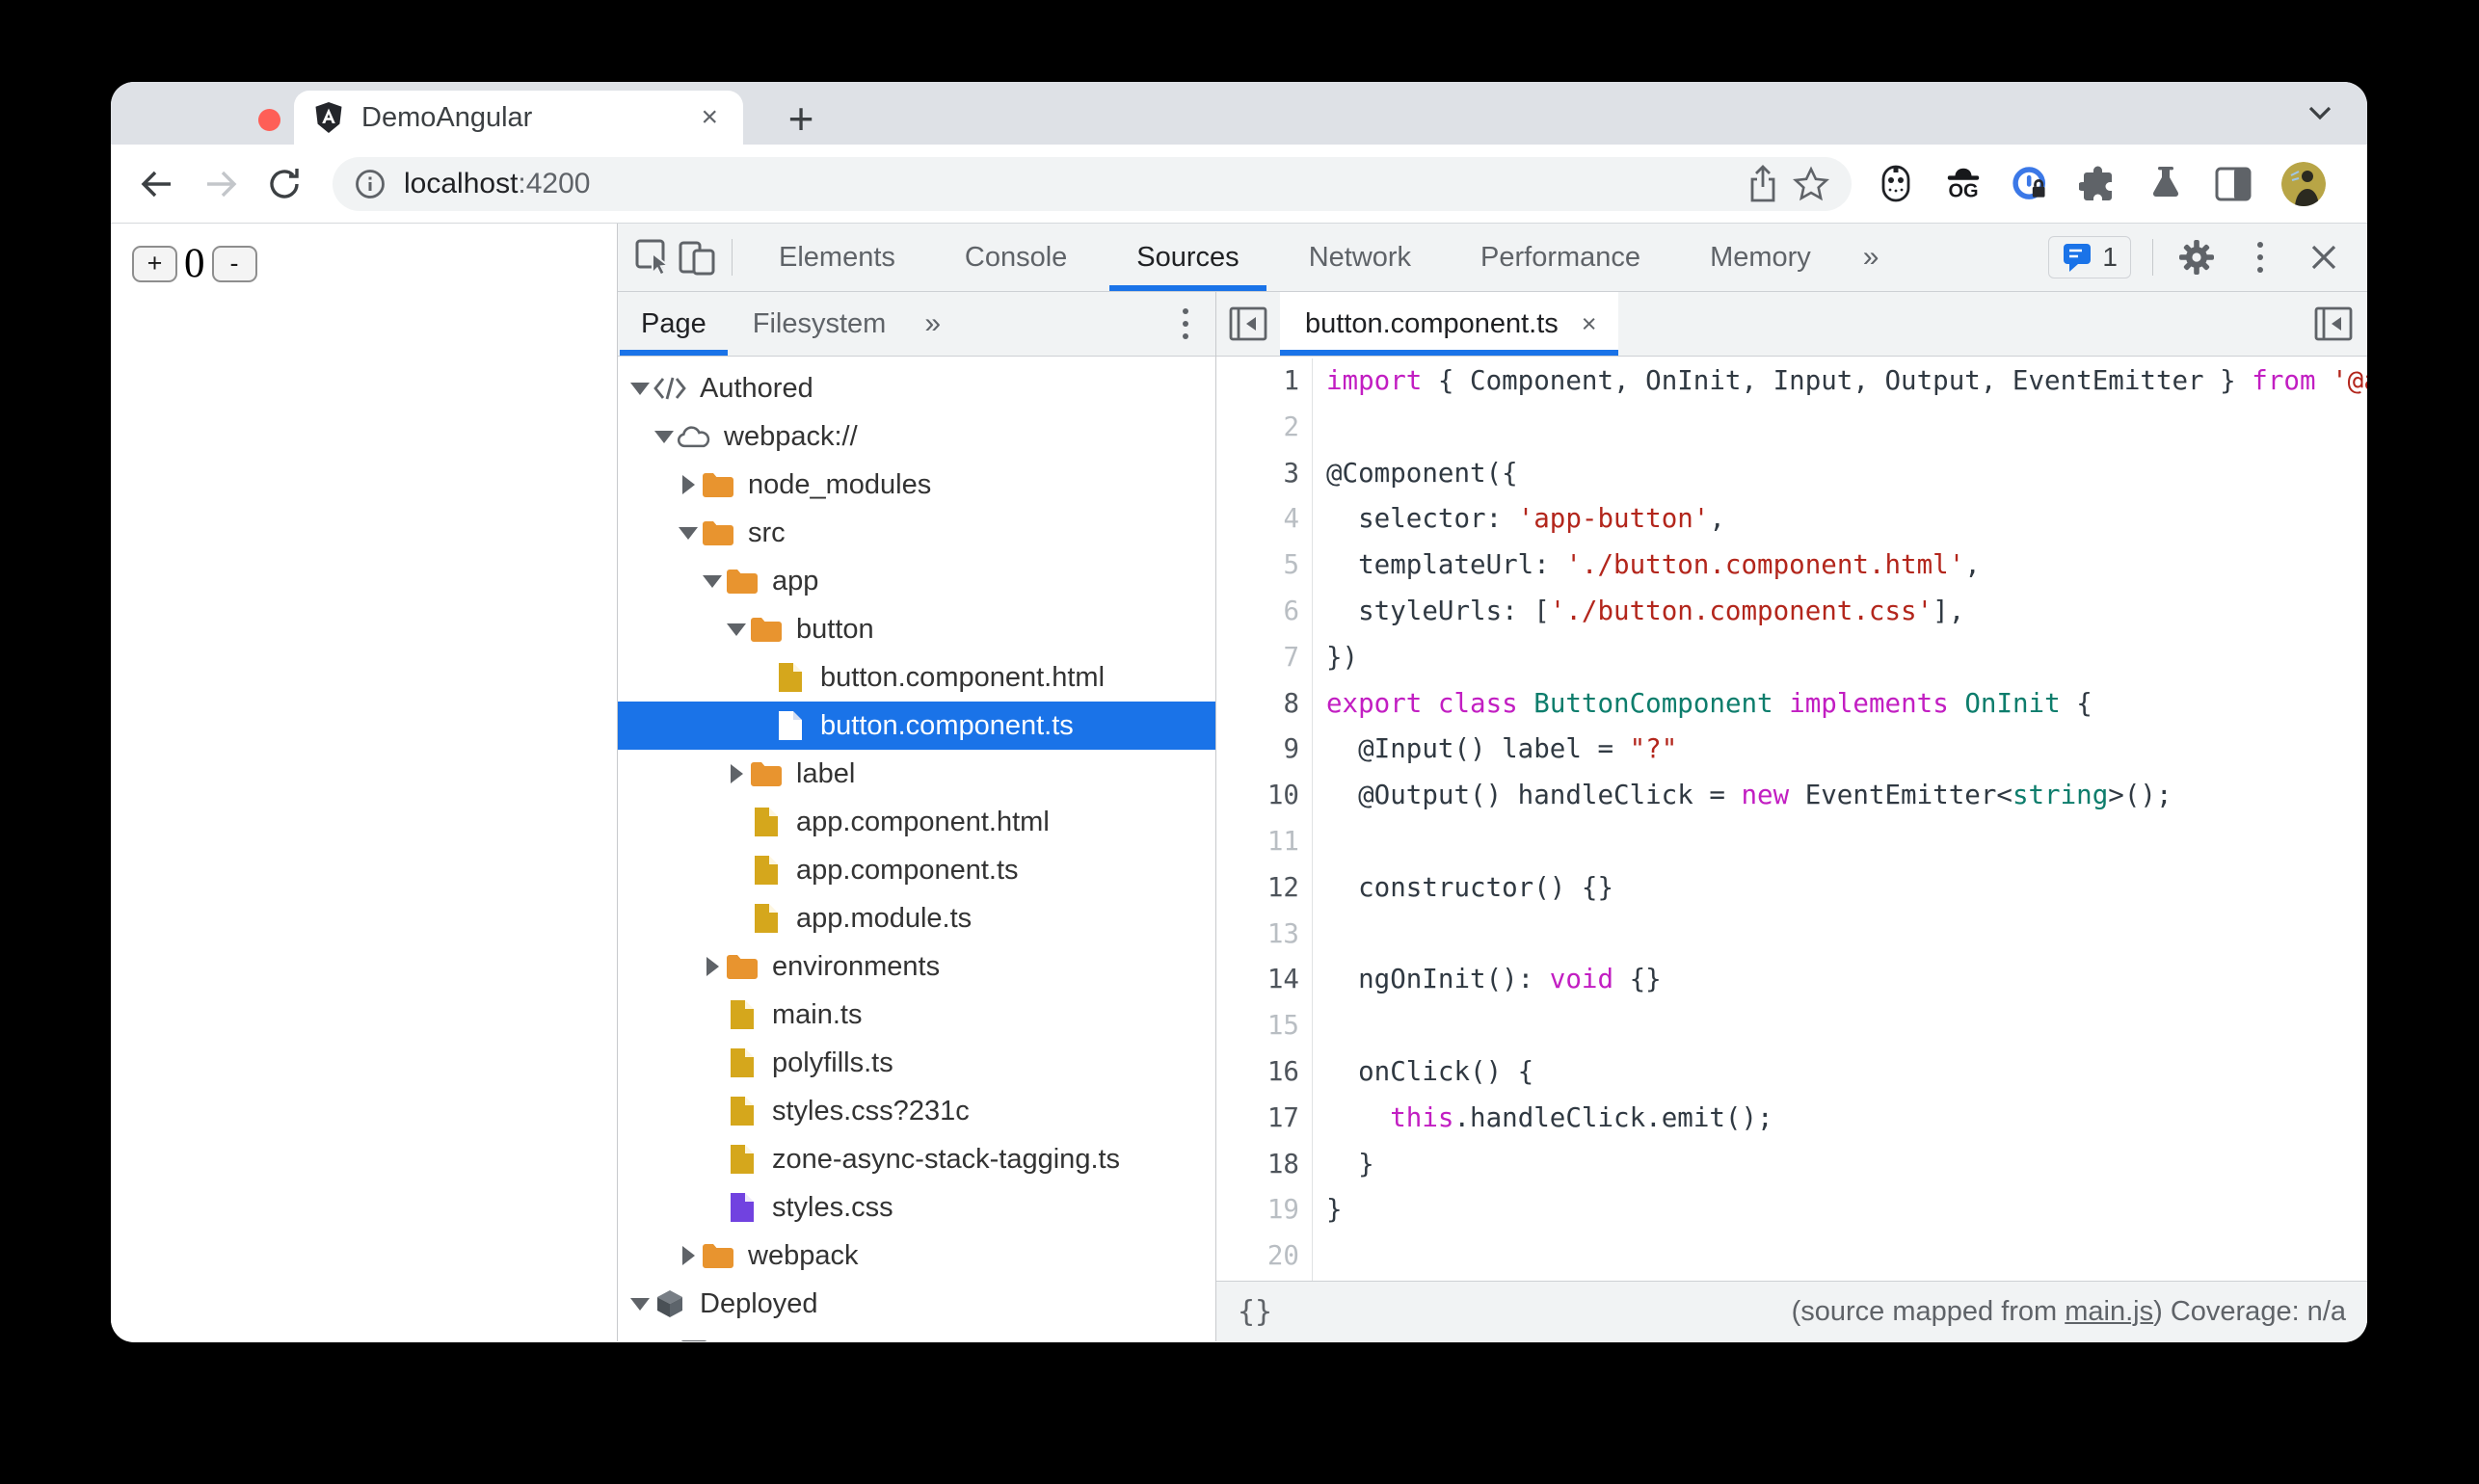 The width and height of the screenshot is (2479, 1484). Describe the element at coordinates (2089, 257) in the screenshot. I see `issues-button: 1` at that location.